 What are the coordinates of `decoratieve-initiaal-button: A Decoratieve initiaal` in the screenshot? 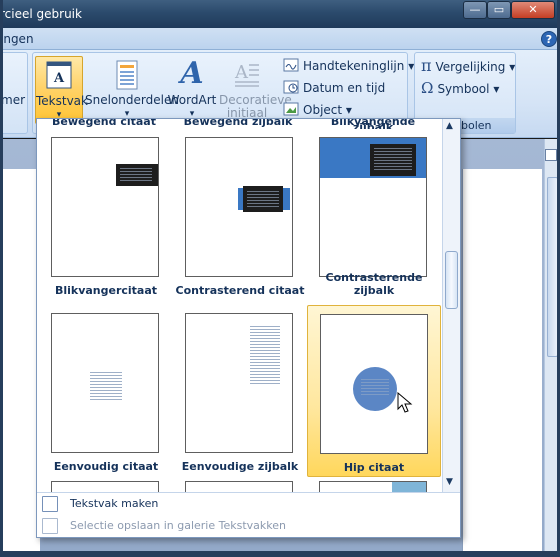 It's located at (255, 89).